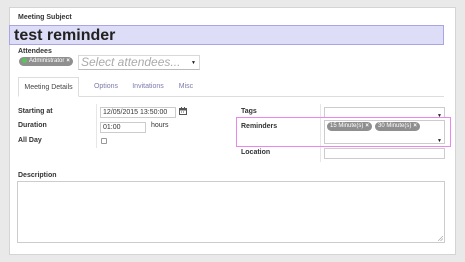 Image resolution: width=465 pixels, height=262 pixels. I want to click on starting-at-input: 12/05/2015 13:50:00, so click(138, 112).